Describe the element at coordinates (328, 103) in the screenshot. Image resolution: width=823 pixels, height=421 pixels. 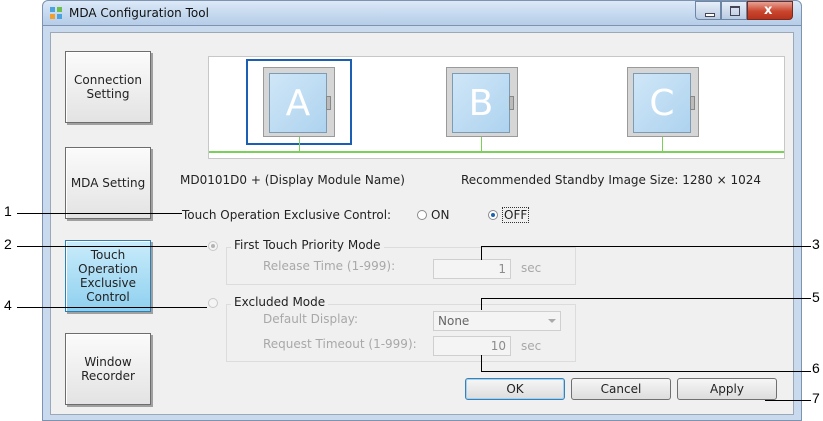
I see `monitor-a-knob` at that location.